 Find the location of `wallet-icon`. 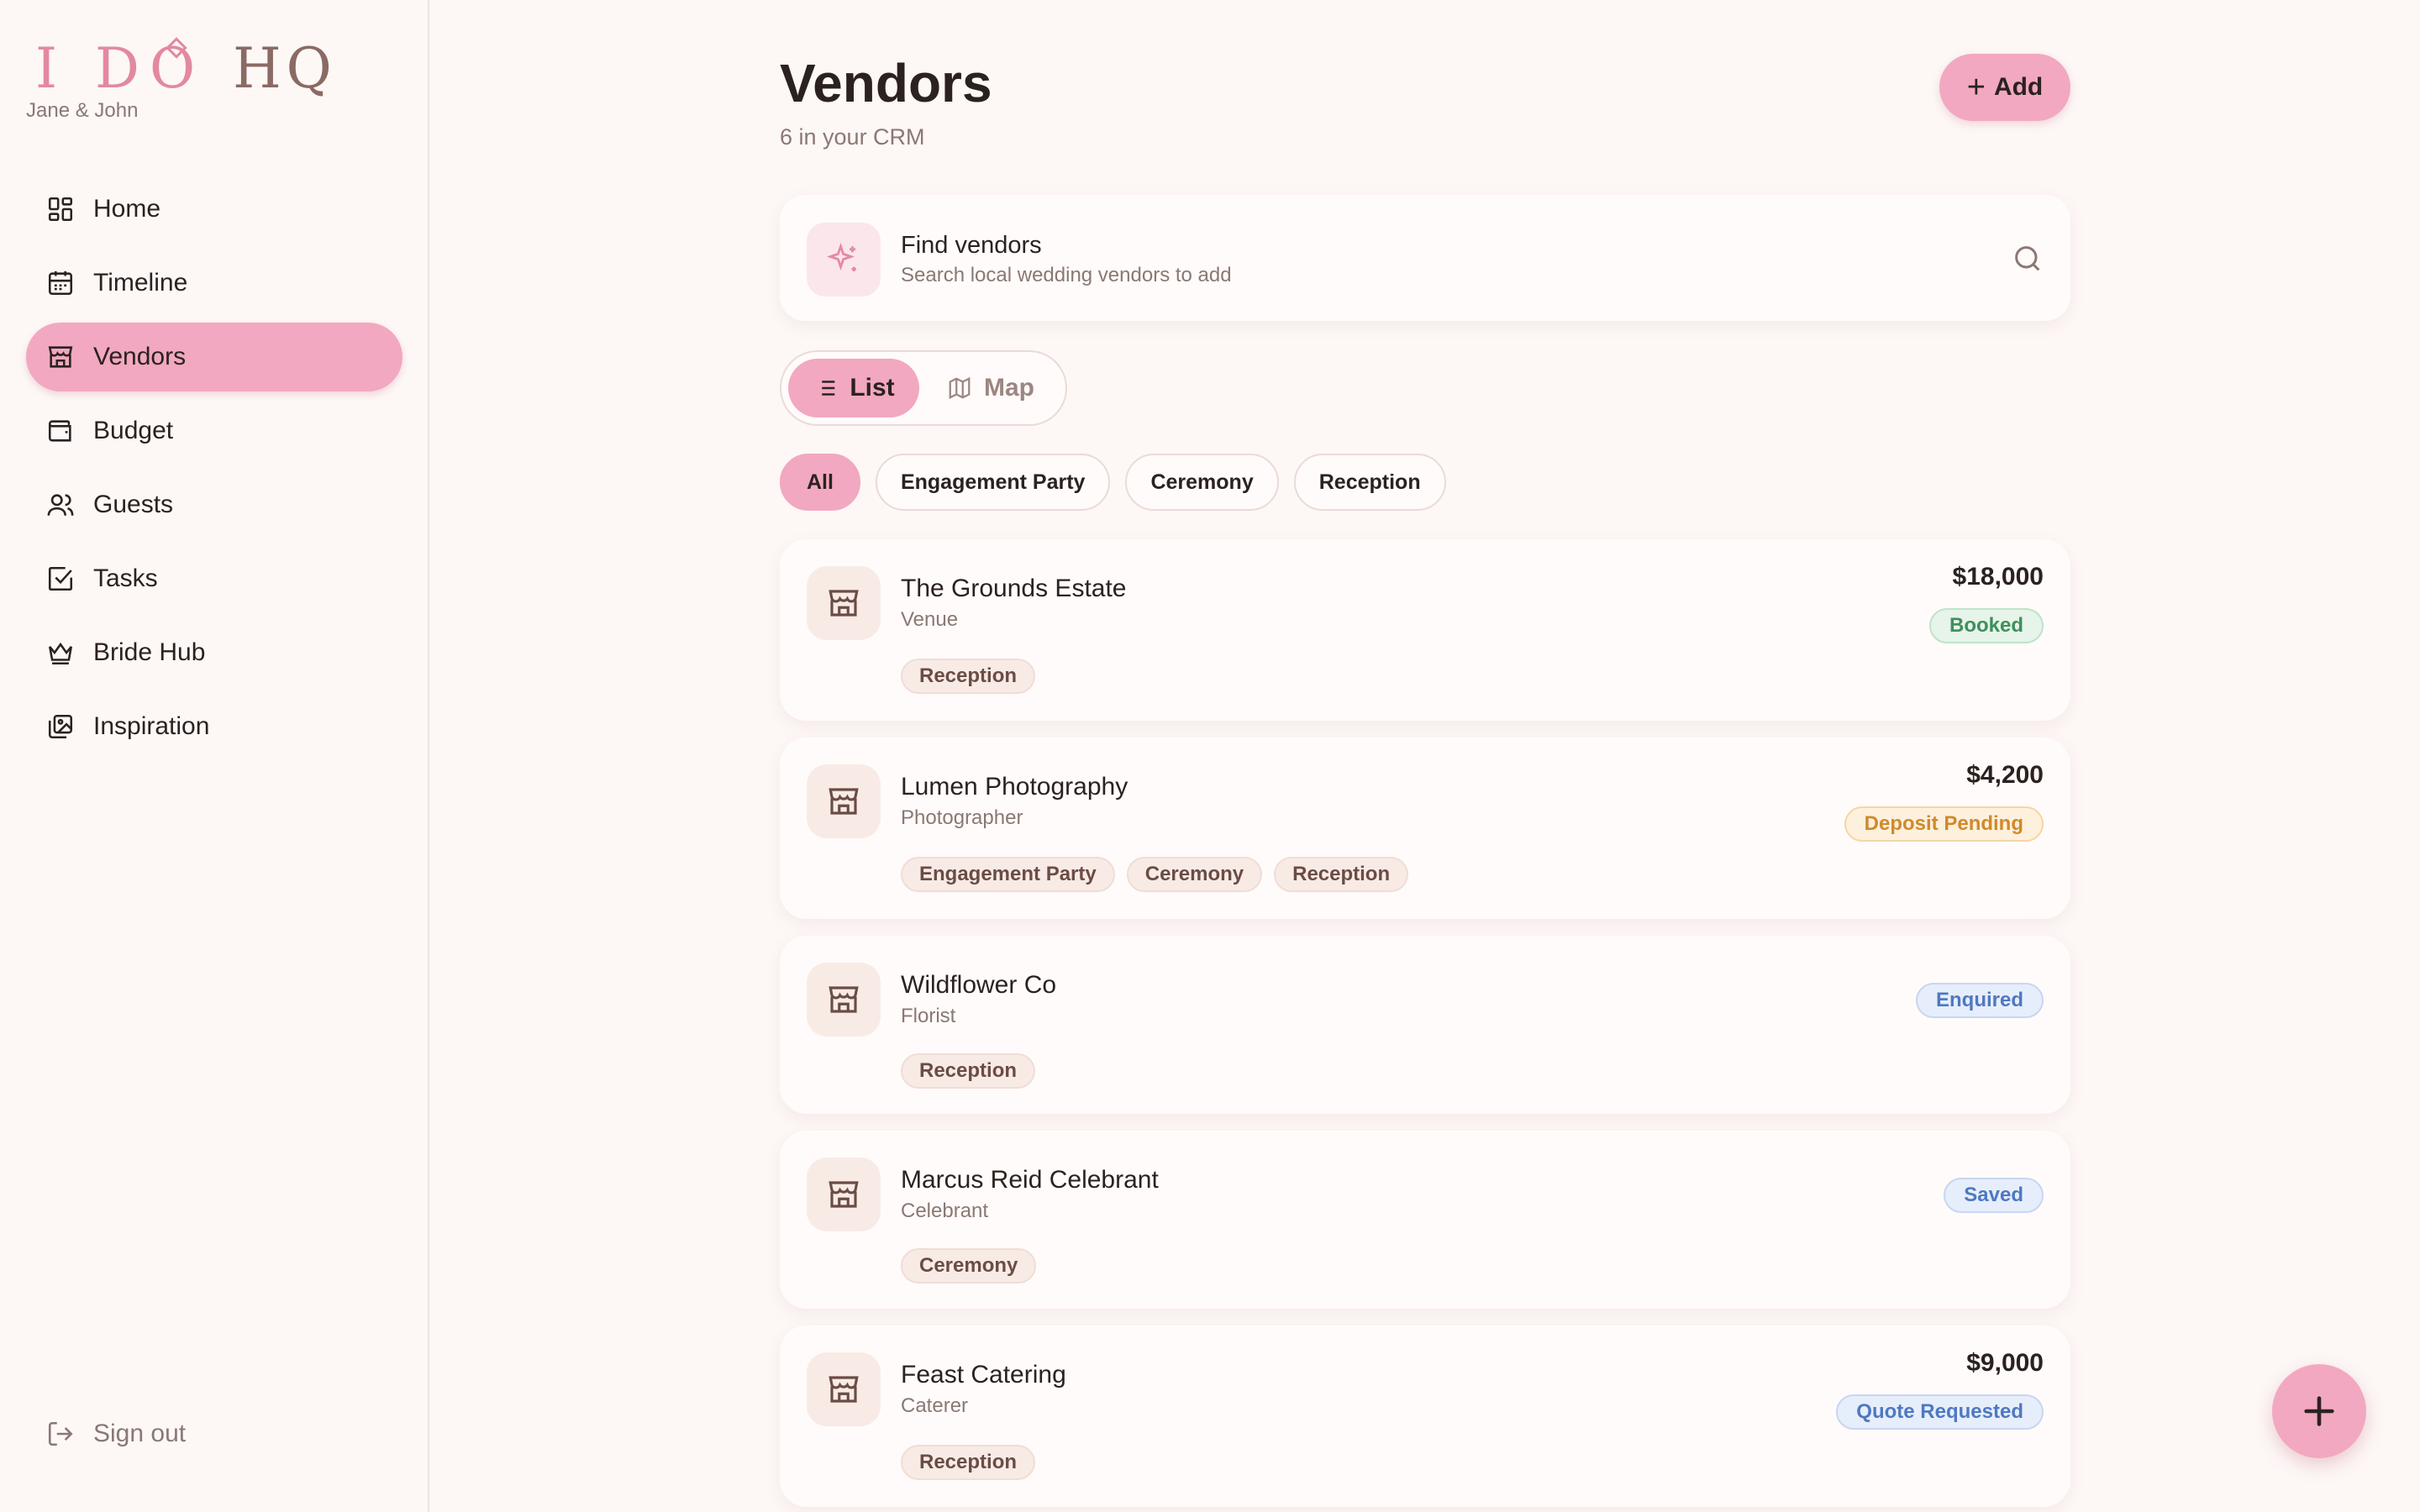

wallet-icon is located at coordinates (60, 431).